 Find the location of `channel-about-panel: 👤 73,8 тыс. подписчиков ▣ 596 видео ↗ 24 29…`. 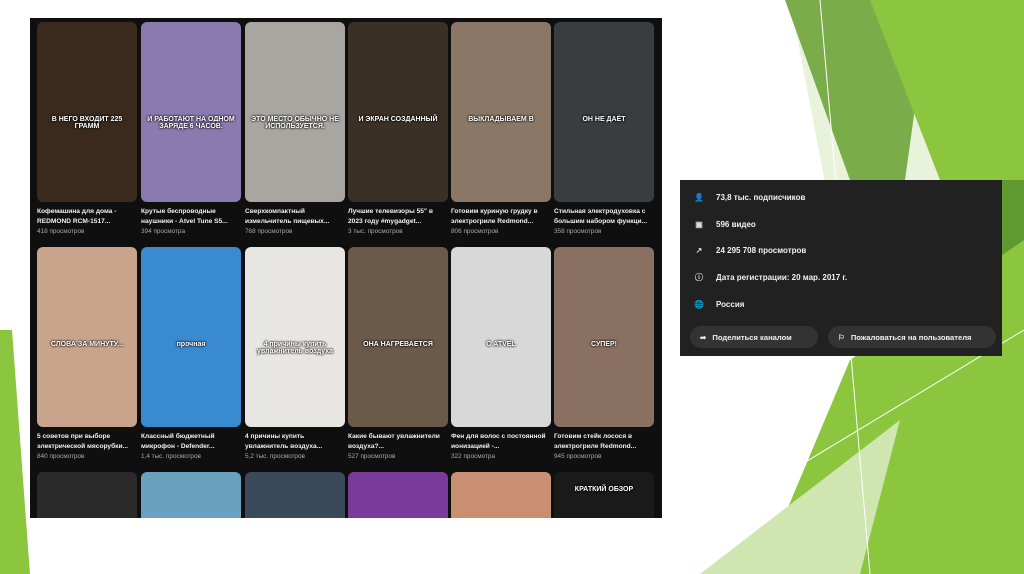

channel-about-panel: 👤 73,8 тыс. подписчиков ▣ 596 видео ↗ 24 29… is located at coordinates (841, 268).